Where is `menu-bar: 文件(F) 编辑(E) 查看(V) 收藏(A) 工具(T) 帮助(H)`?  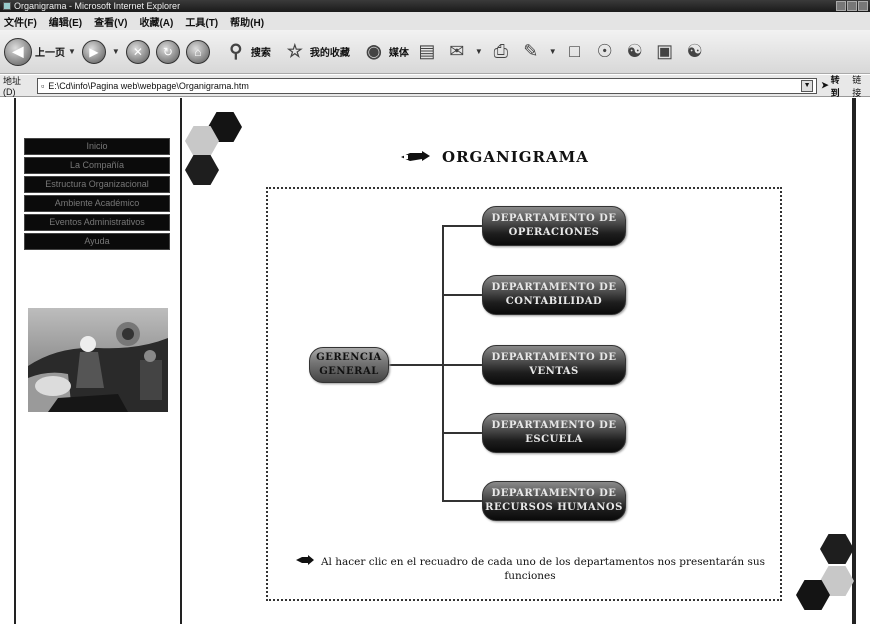 menu-bar: 文件(F) 编辑(E) 查看(V) 收藏(A) 工具(T) 帮助(H) is located at coordinates (435, 21).